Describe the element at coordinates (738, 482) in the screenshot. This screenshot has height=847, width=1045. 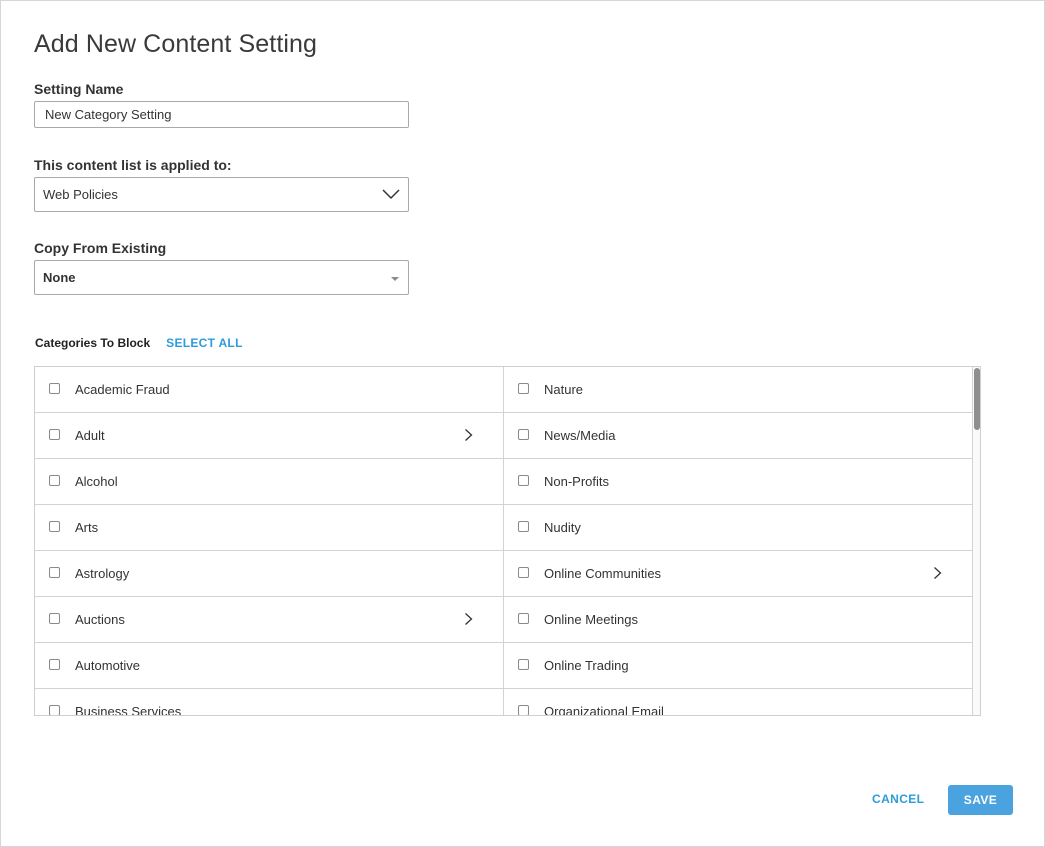
I see `category-row: Non-Profits` at that location.